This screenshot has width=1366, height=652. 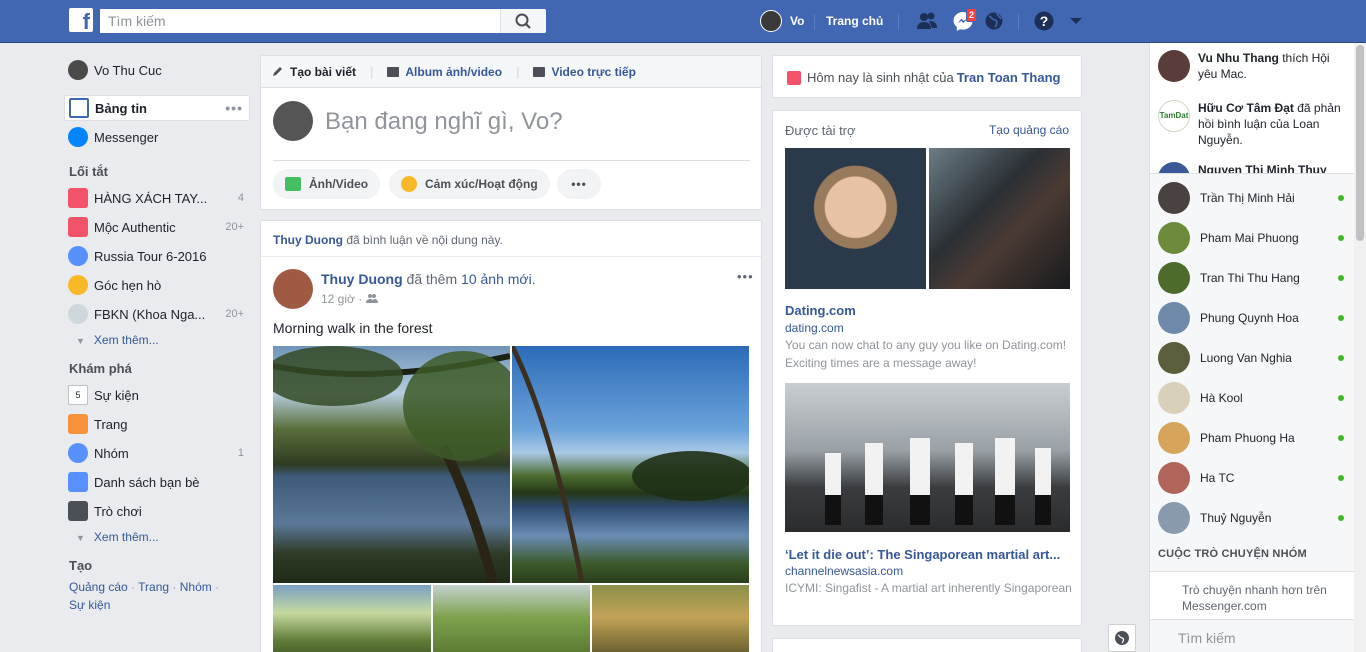 What do you see at coordinates (154, 596) in the screenshot?
I see `create-links: Quảng cáo · Trang · Nhóm · Sự kiện` at bounding box center [154, 596].